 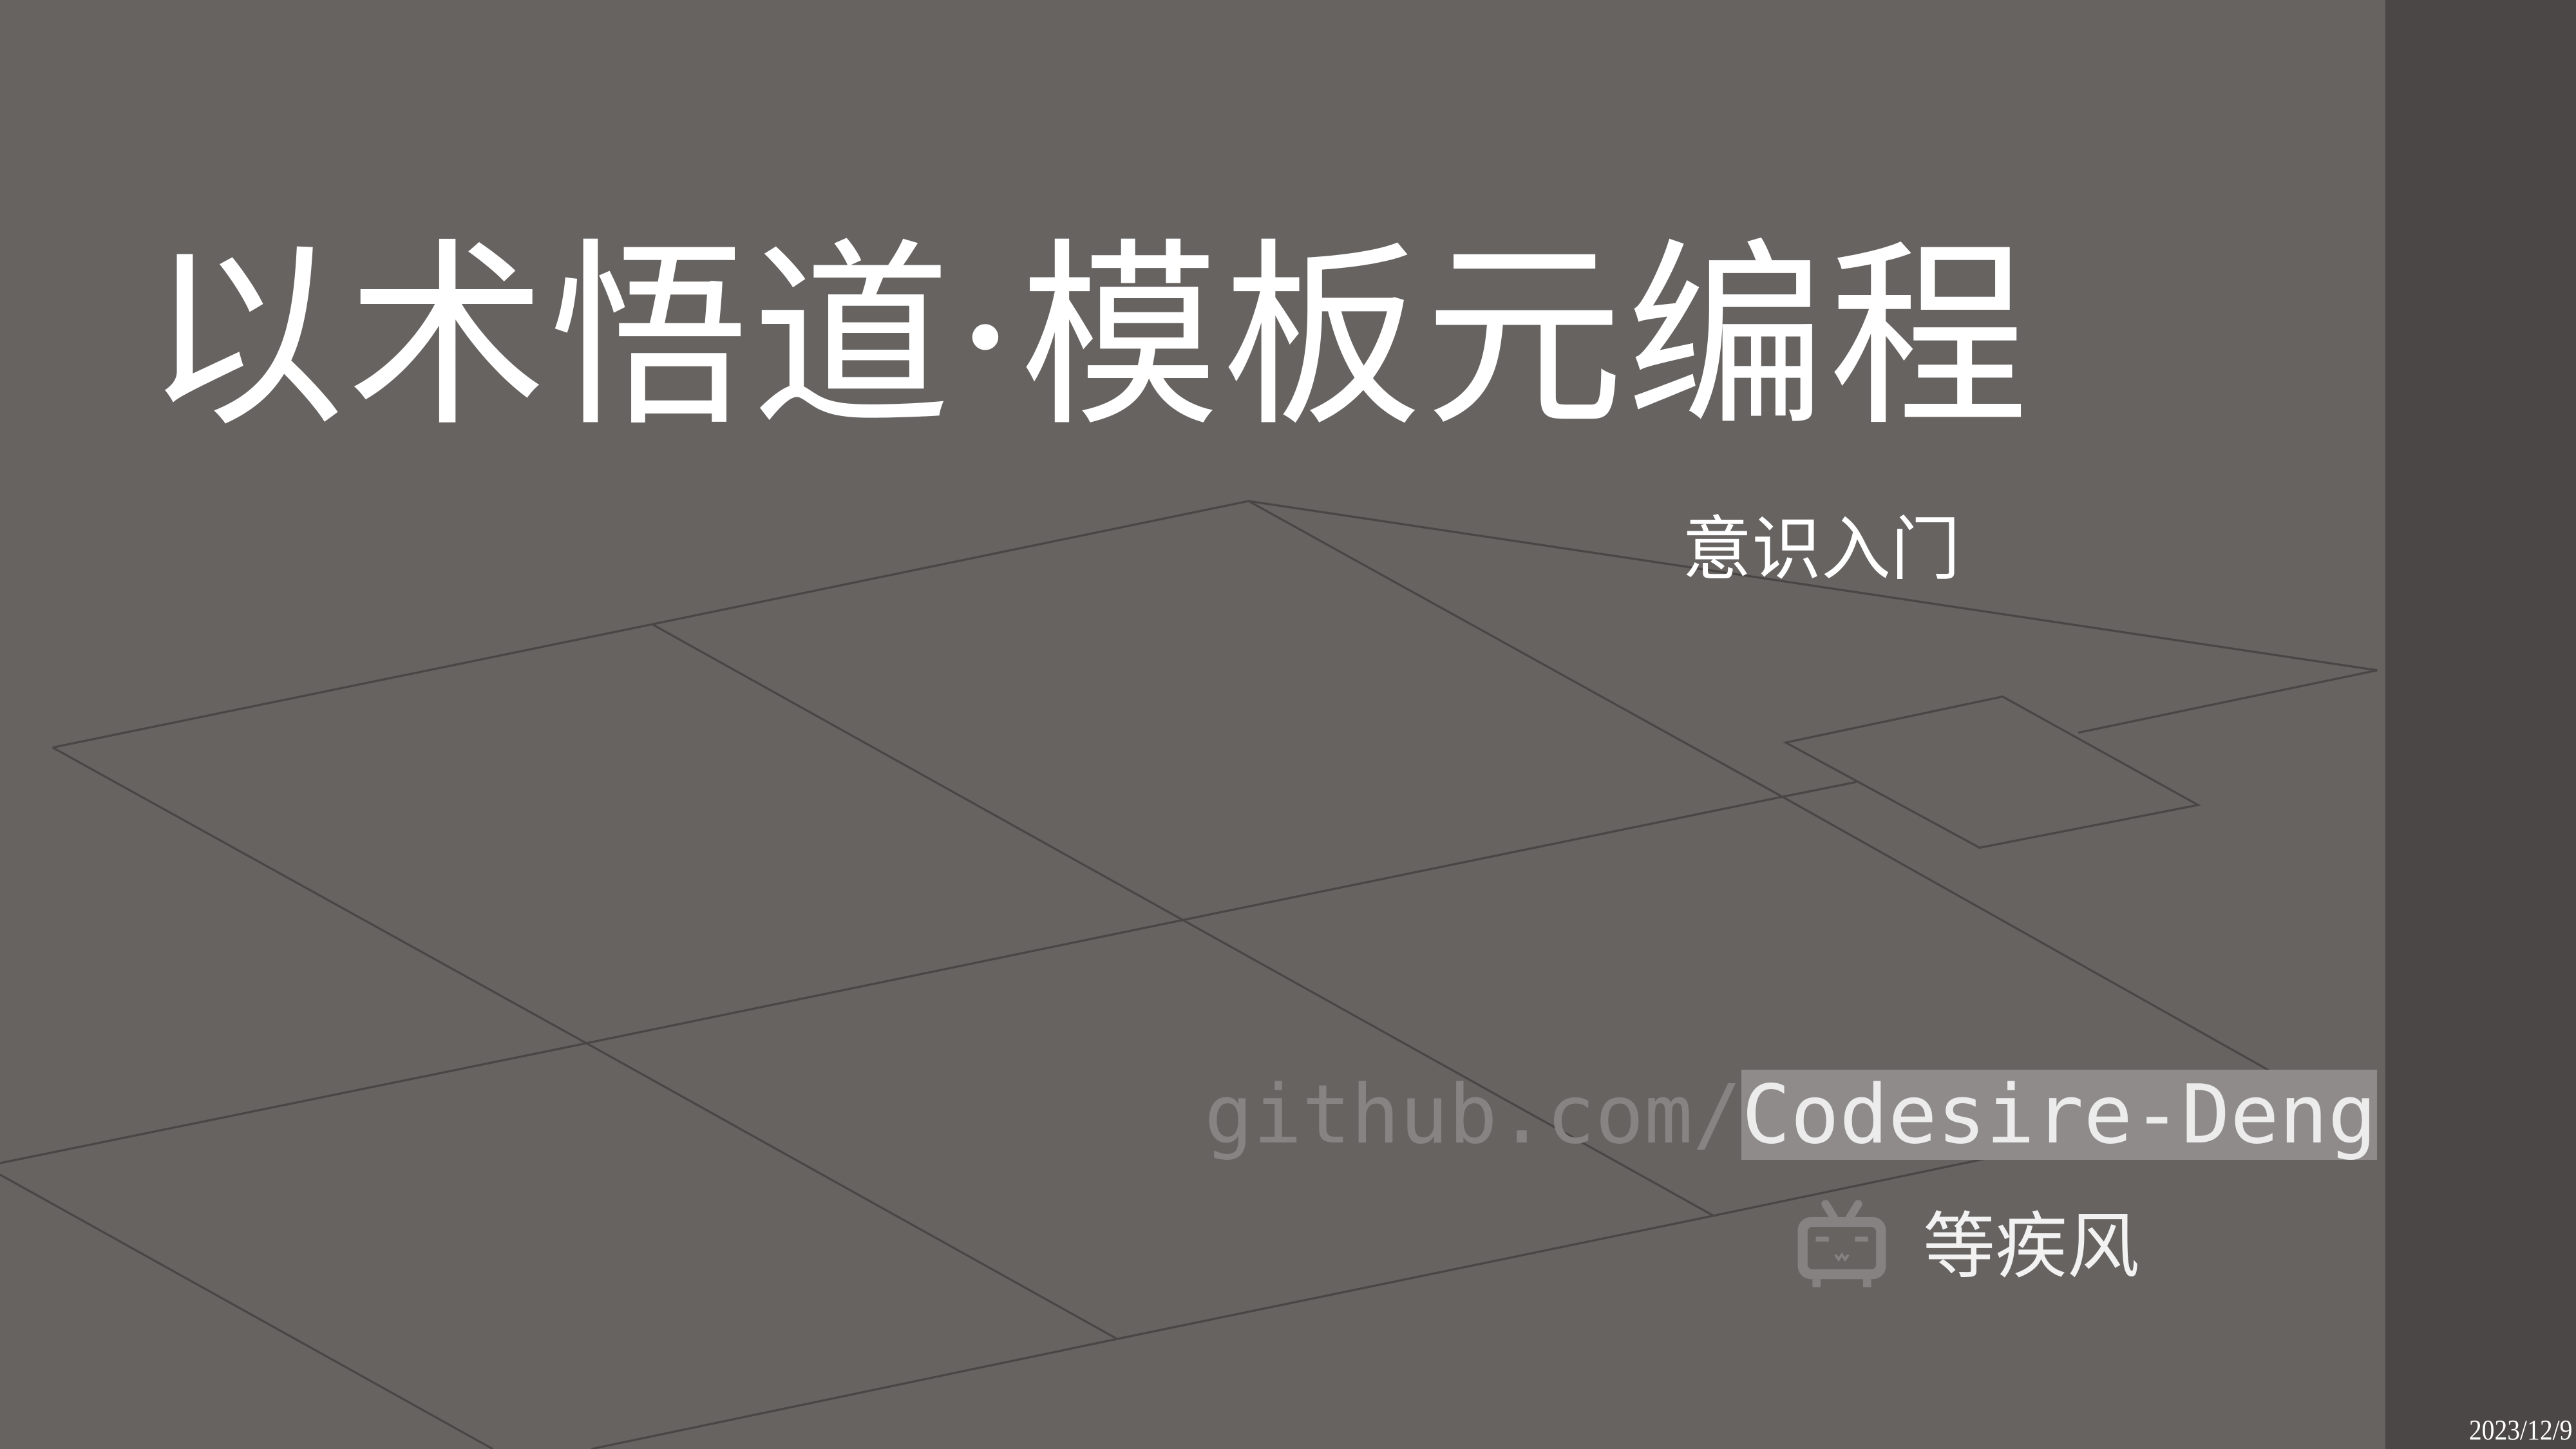 I want to click on slide-title: 以术悟道·模板元编程, so click(x=1088, y=338).